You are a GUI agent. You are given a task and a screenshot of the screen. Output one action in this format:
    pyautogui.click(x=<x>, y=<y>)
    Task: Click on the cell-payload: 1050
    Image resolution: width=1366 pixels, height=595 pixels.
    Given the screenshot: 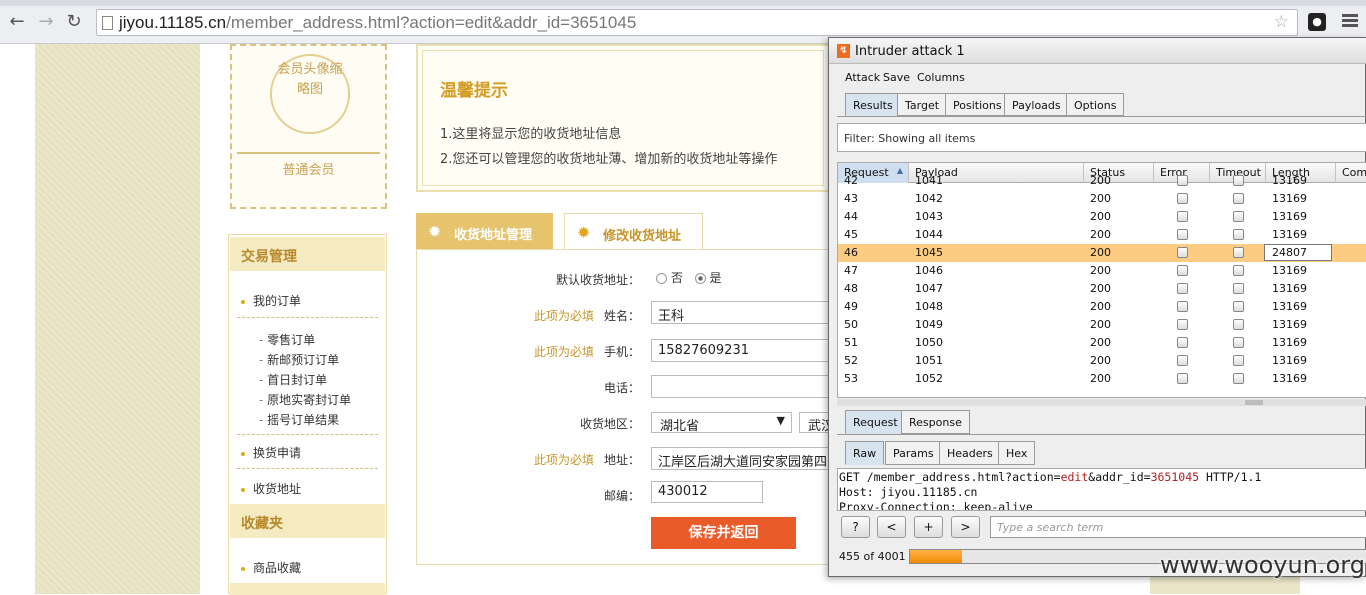 What is the action you would take?
    pyautogui.click(x=929, y=342)
    